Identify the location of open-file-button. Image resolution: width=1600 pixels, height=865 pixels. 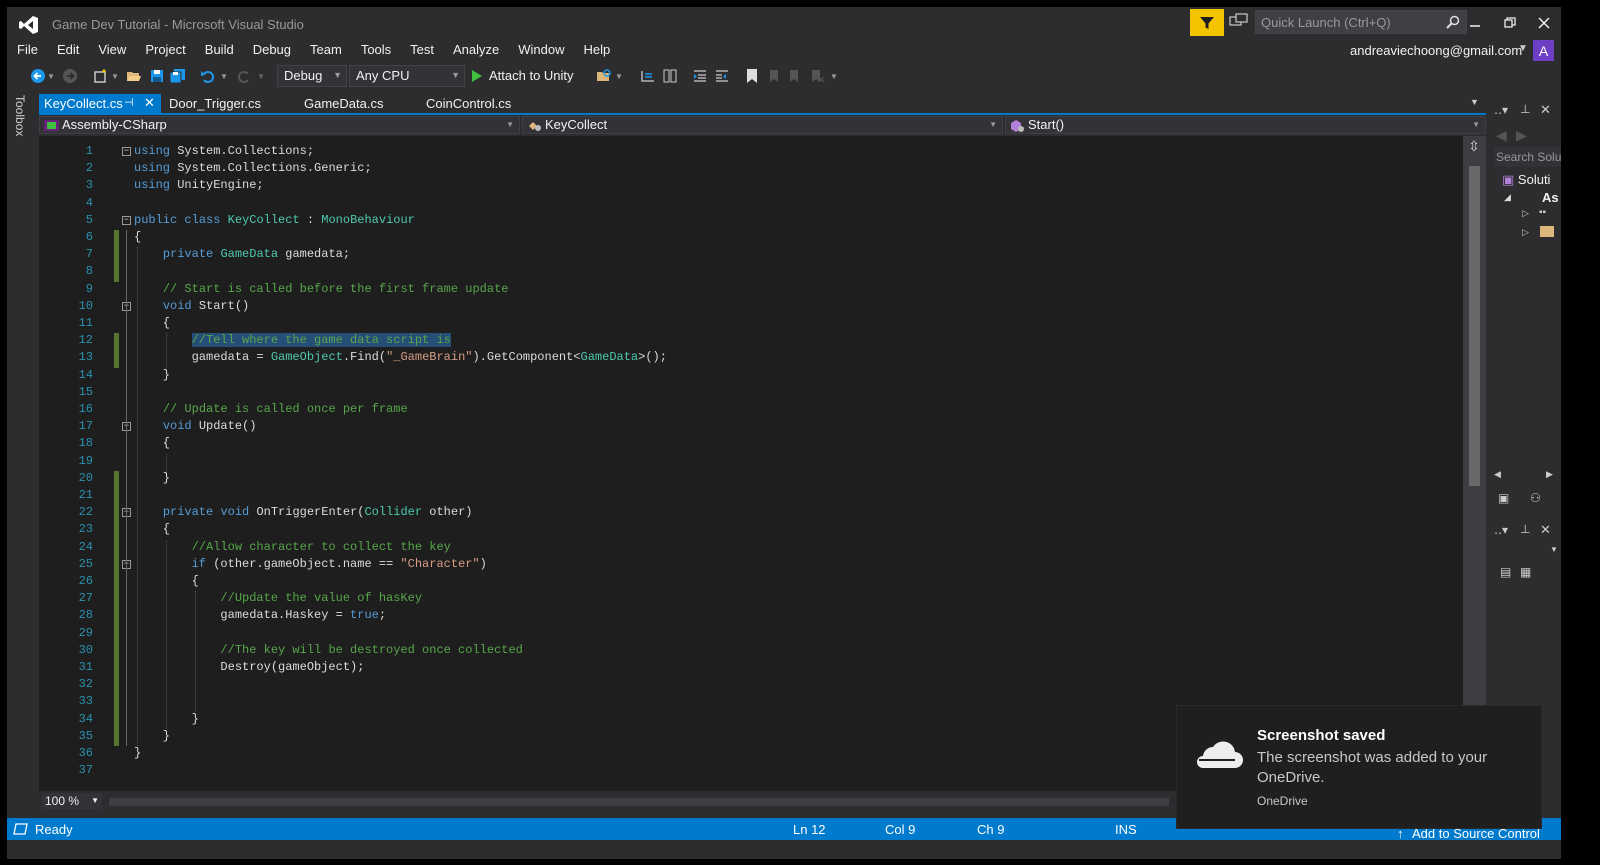
(134, 76).